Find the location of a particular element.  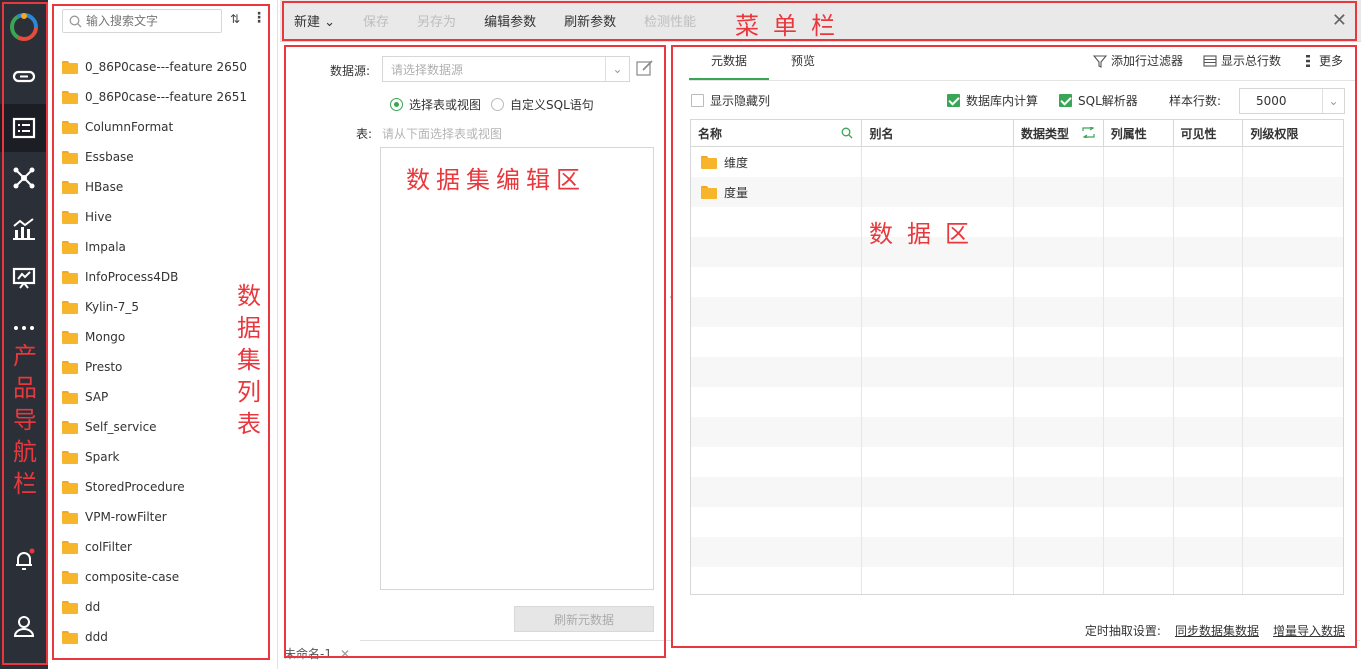

show-hidden-columns-option: 显示隐藏列 is located at coordinates (730, 100).